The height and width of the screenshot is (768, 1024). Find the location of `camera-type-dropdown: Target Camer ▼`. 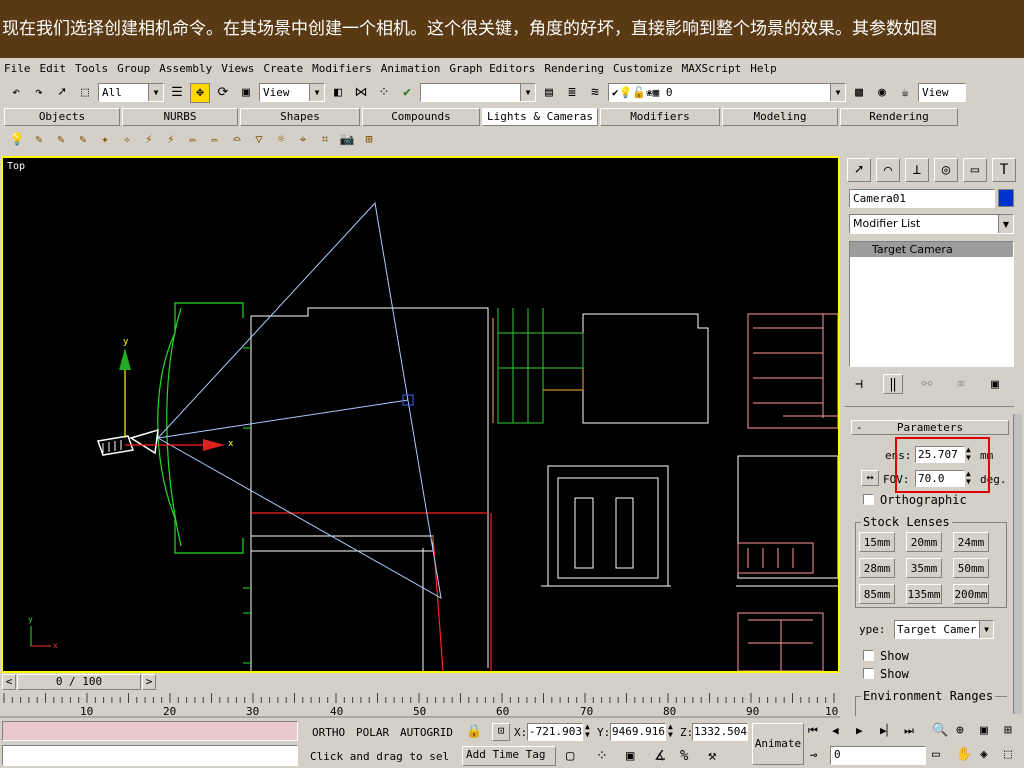

camera-type-dropdown: Target Camer ▼ is located at coordinates (944, 629).